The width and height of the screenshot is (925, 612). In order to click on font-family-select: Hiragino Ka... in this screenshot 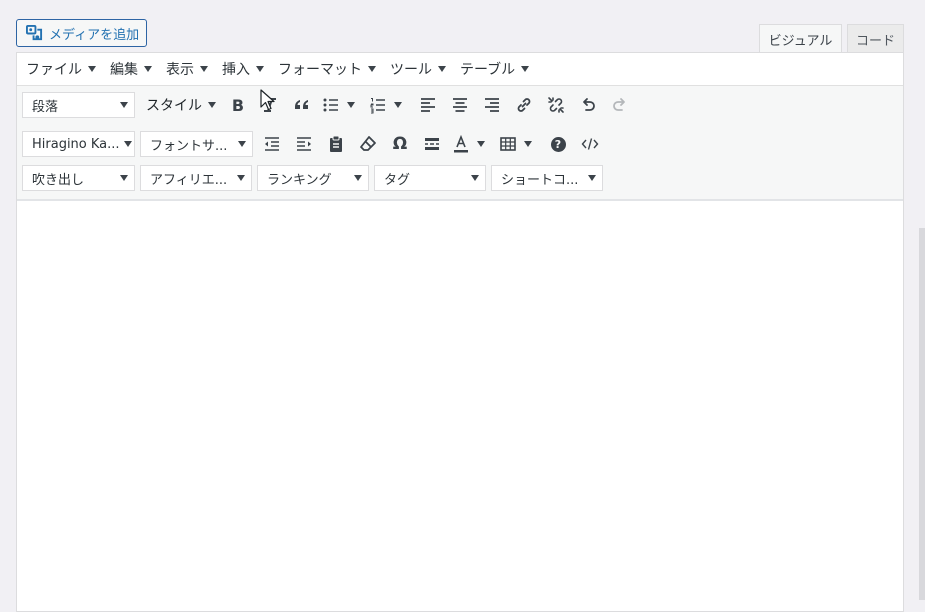, I will do `click(78, 144)`.